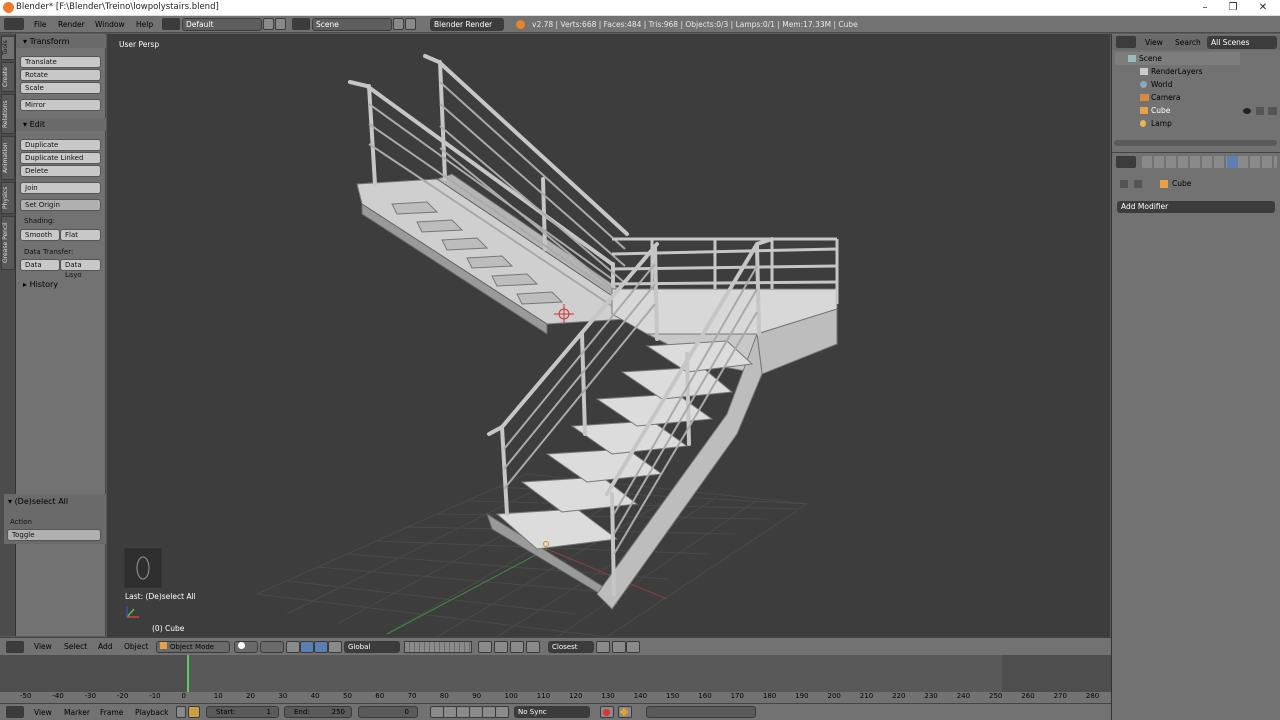  Describe the element at coordinates (105, 646) in the screenshot. I see `menu-add: Add` at that location.